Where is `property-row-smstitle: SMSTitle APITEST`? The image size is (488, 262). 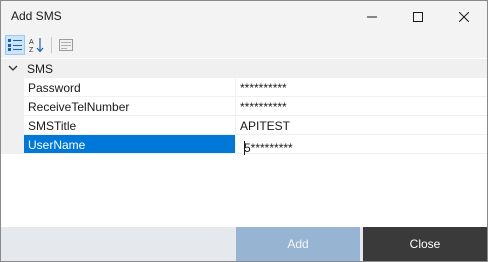
property-row-smstitle: SMSTitle APITEST is located at coordinates (244, 125).